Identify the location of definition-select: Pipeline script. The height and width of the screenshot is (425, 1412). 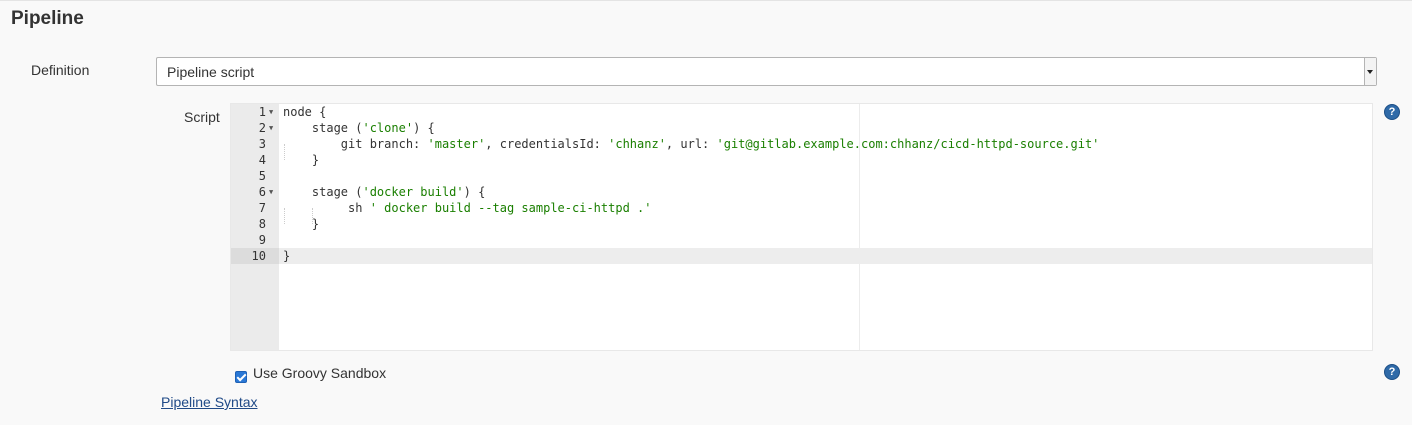
(766, 71).